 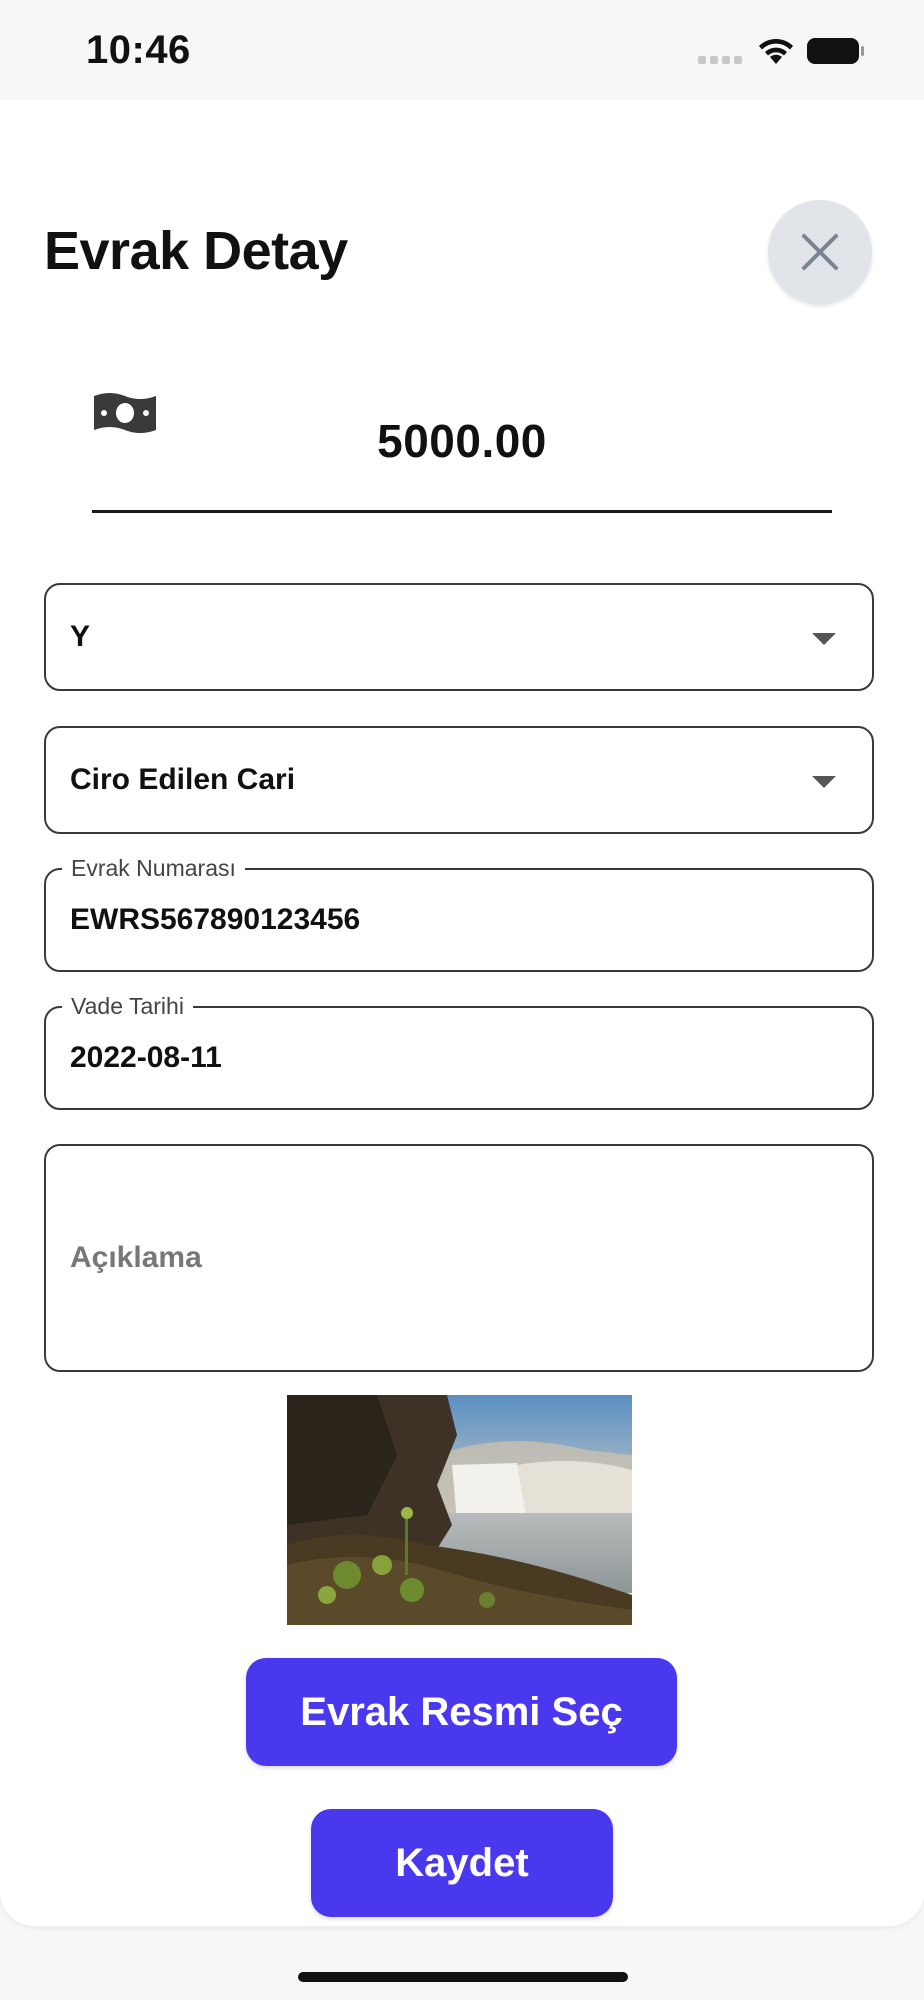 I want to click on account-select-value: Ciro Edilen Cari, so click(x=183, y=779).